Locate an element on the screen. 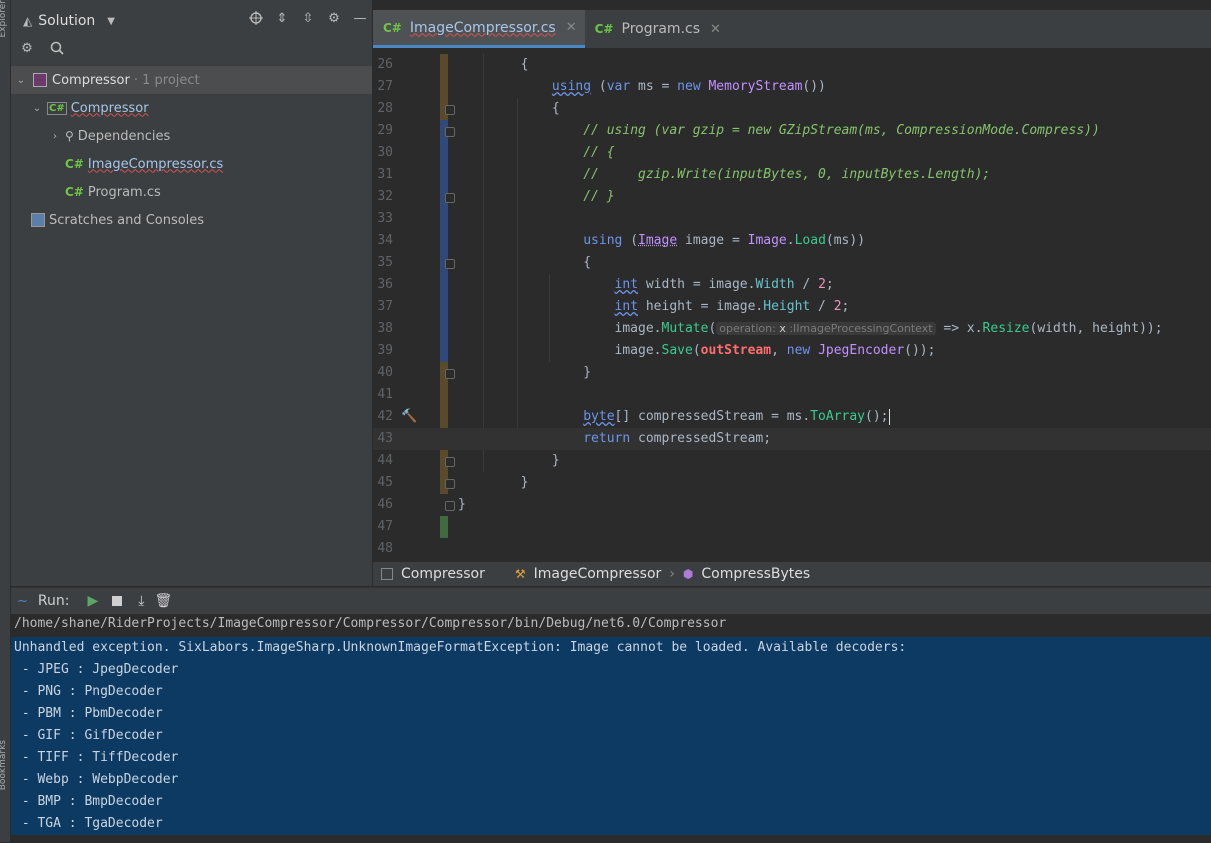 This screenshot has width=1211, height=843. code-line: 47 is located at coordinates (792, 527).